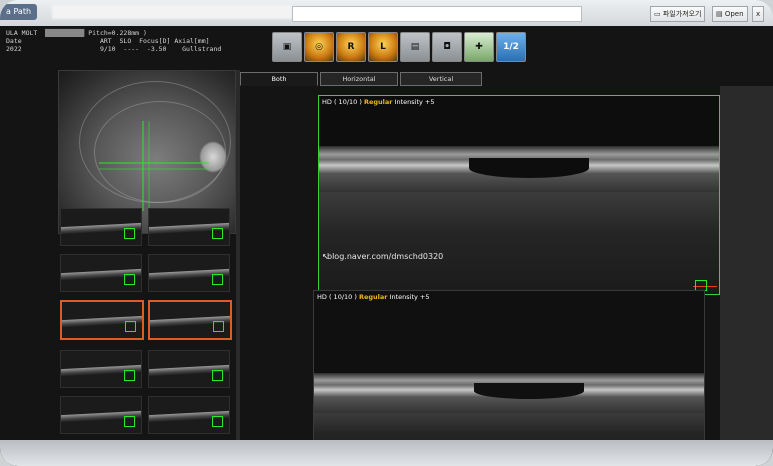 The height and width of the screenshot is (466, 773). Describe the element at coordinates (107, 49) in the screenshot. I see `info-art-value: 9/10` at that location.